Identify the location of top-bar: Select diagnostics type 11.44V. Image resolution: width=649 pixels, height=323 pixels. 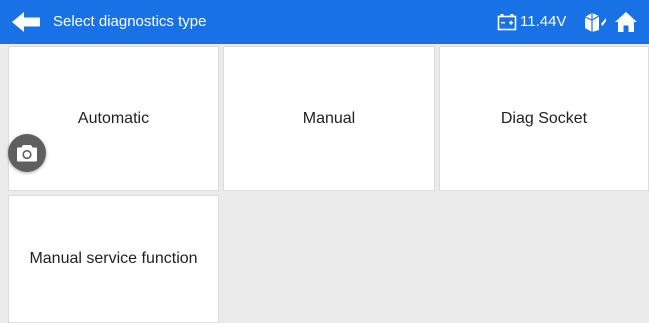
(324, 22).